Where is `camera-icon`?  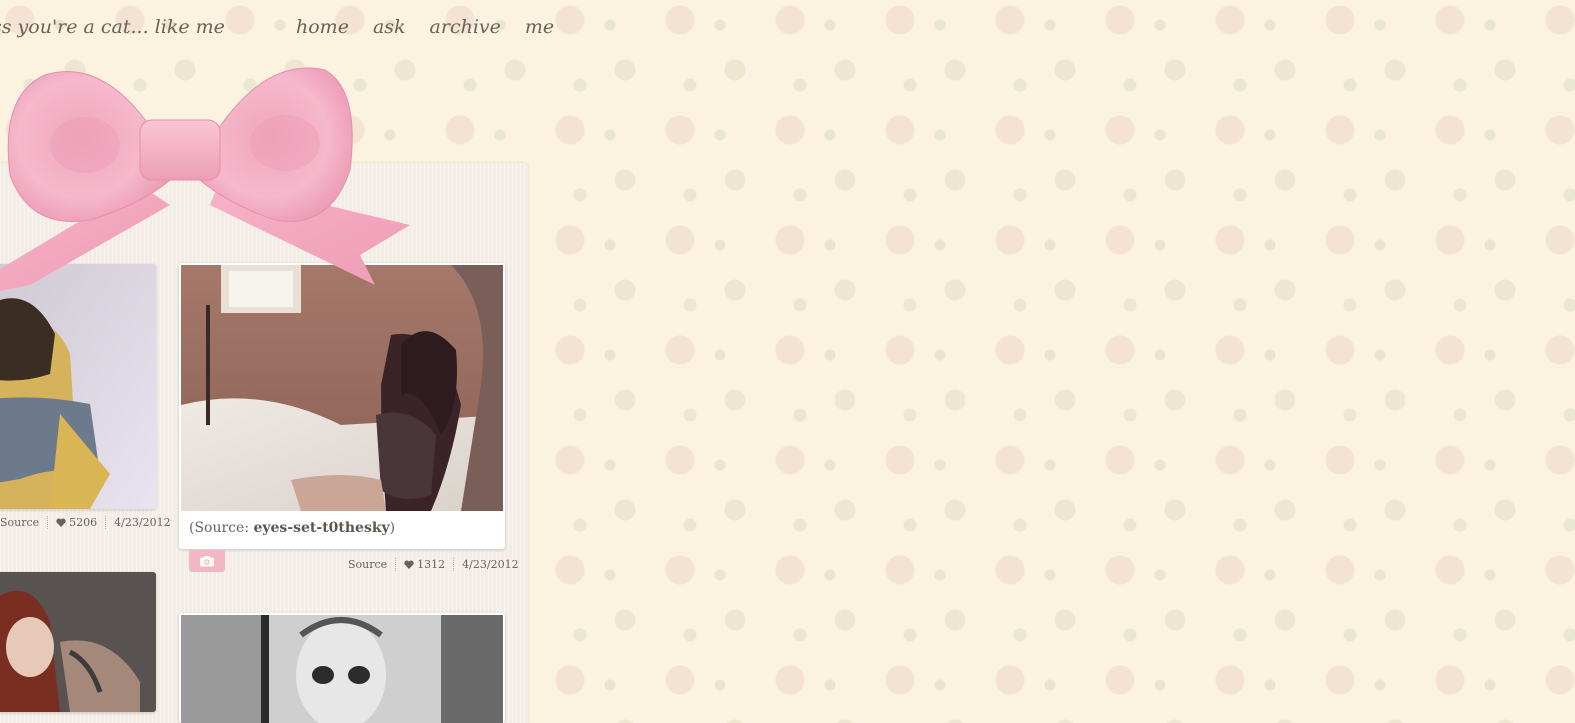 camera-icon is located at coordinates (207, 561).